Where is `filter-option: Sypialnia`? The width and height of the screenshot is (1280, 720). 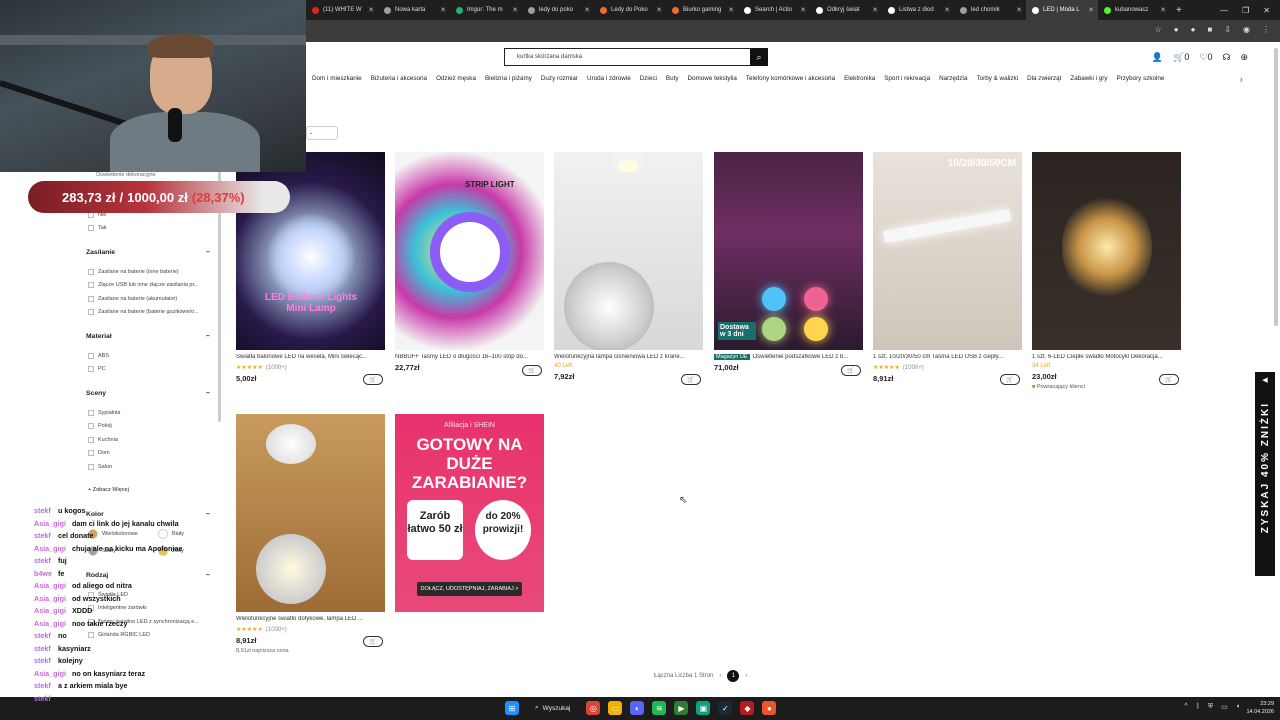
filter-option: Sypialnia is located at coordinates (152, 413).